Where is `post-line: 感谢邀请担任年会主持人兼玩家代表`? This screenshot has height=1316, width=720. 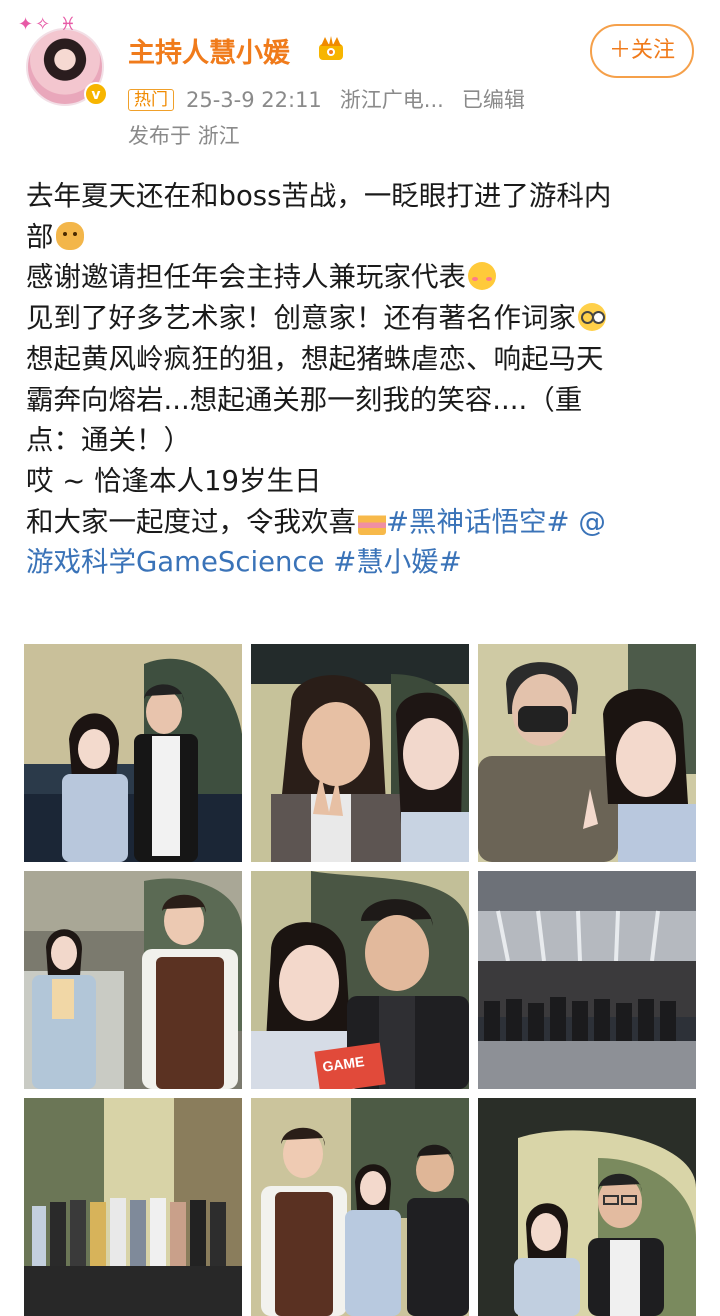
post-line: 感谢邀请担任年会主持人兼玩家代表 is located at coordinates (361, 277).